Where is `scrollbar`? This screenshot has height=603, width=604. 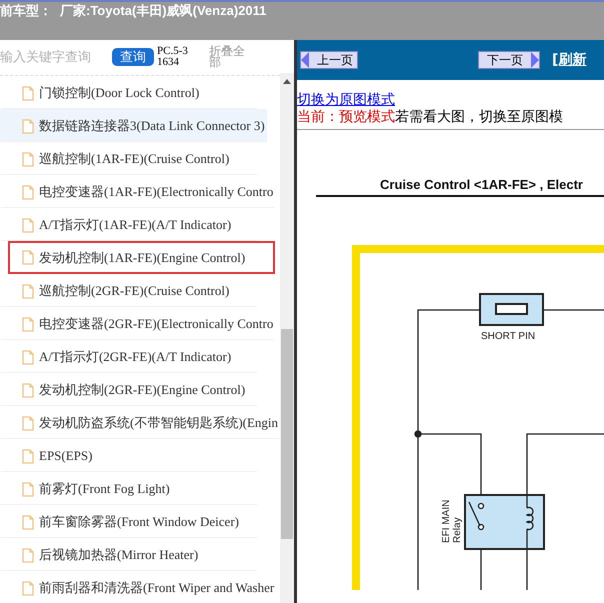
scrollbar is located at coordinates (287, 338).